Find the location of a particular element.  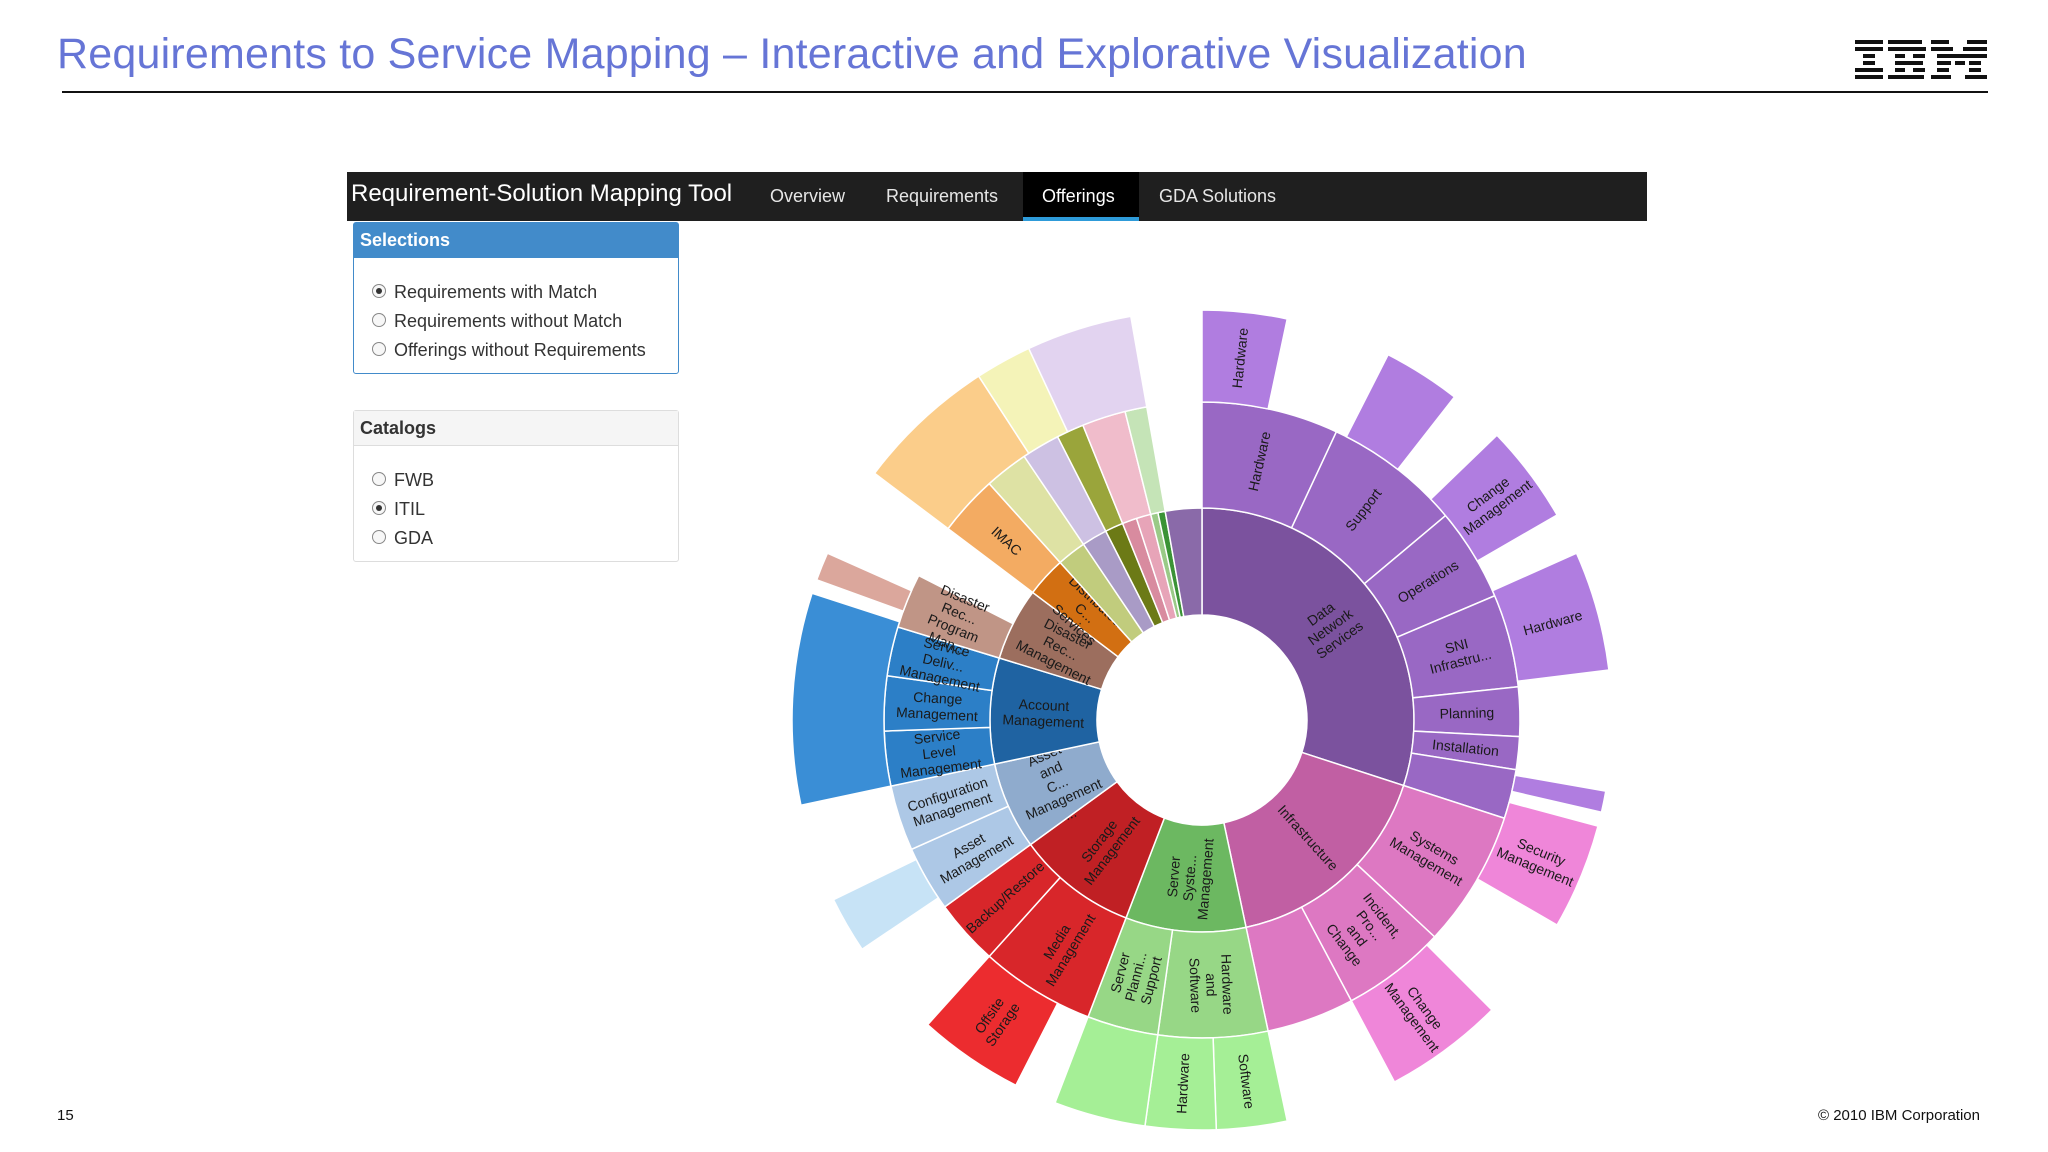

option-label: ITIL is located at coordinates (410, 509).